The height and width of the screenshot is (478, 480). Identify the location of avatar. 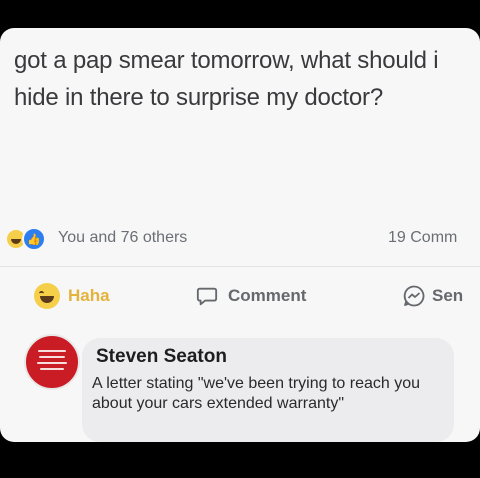
(52, 362).